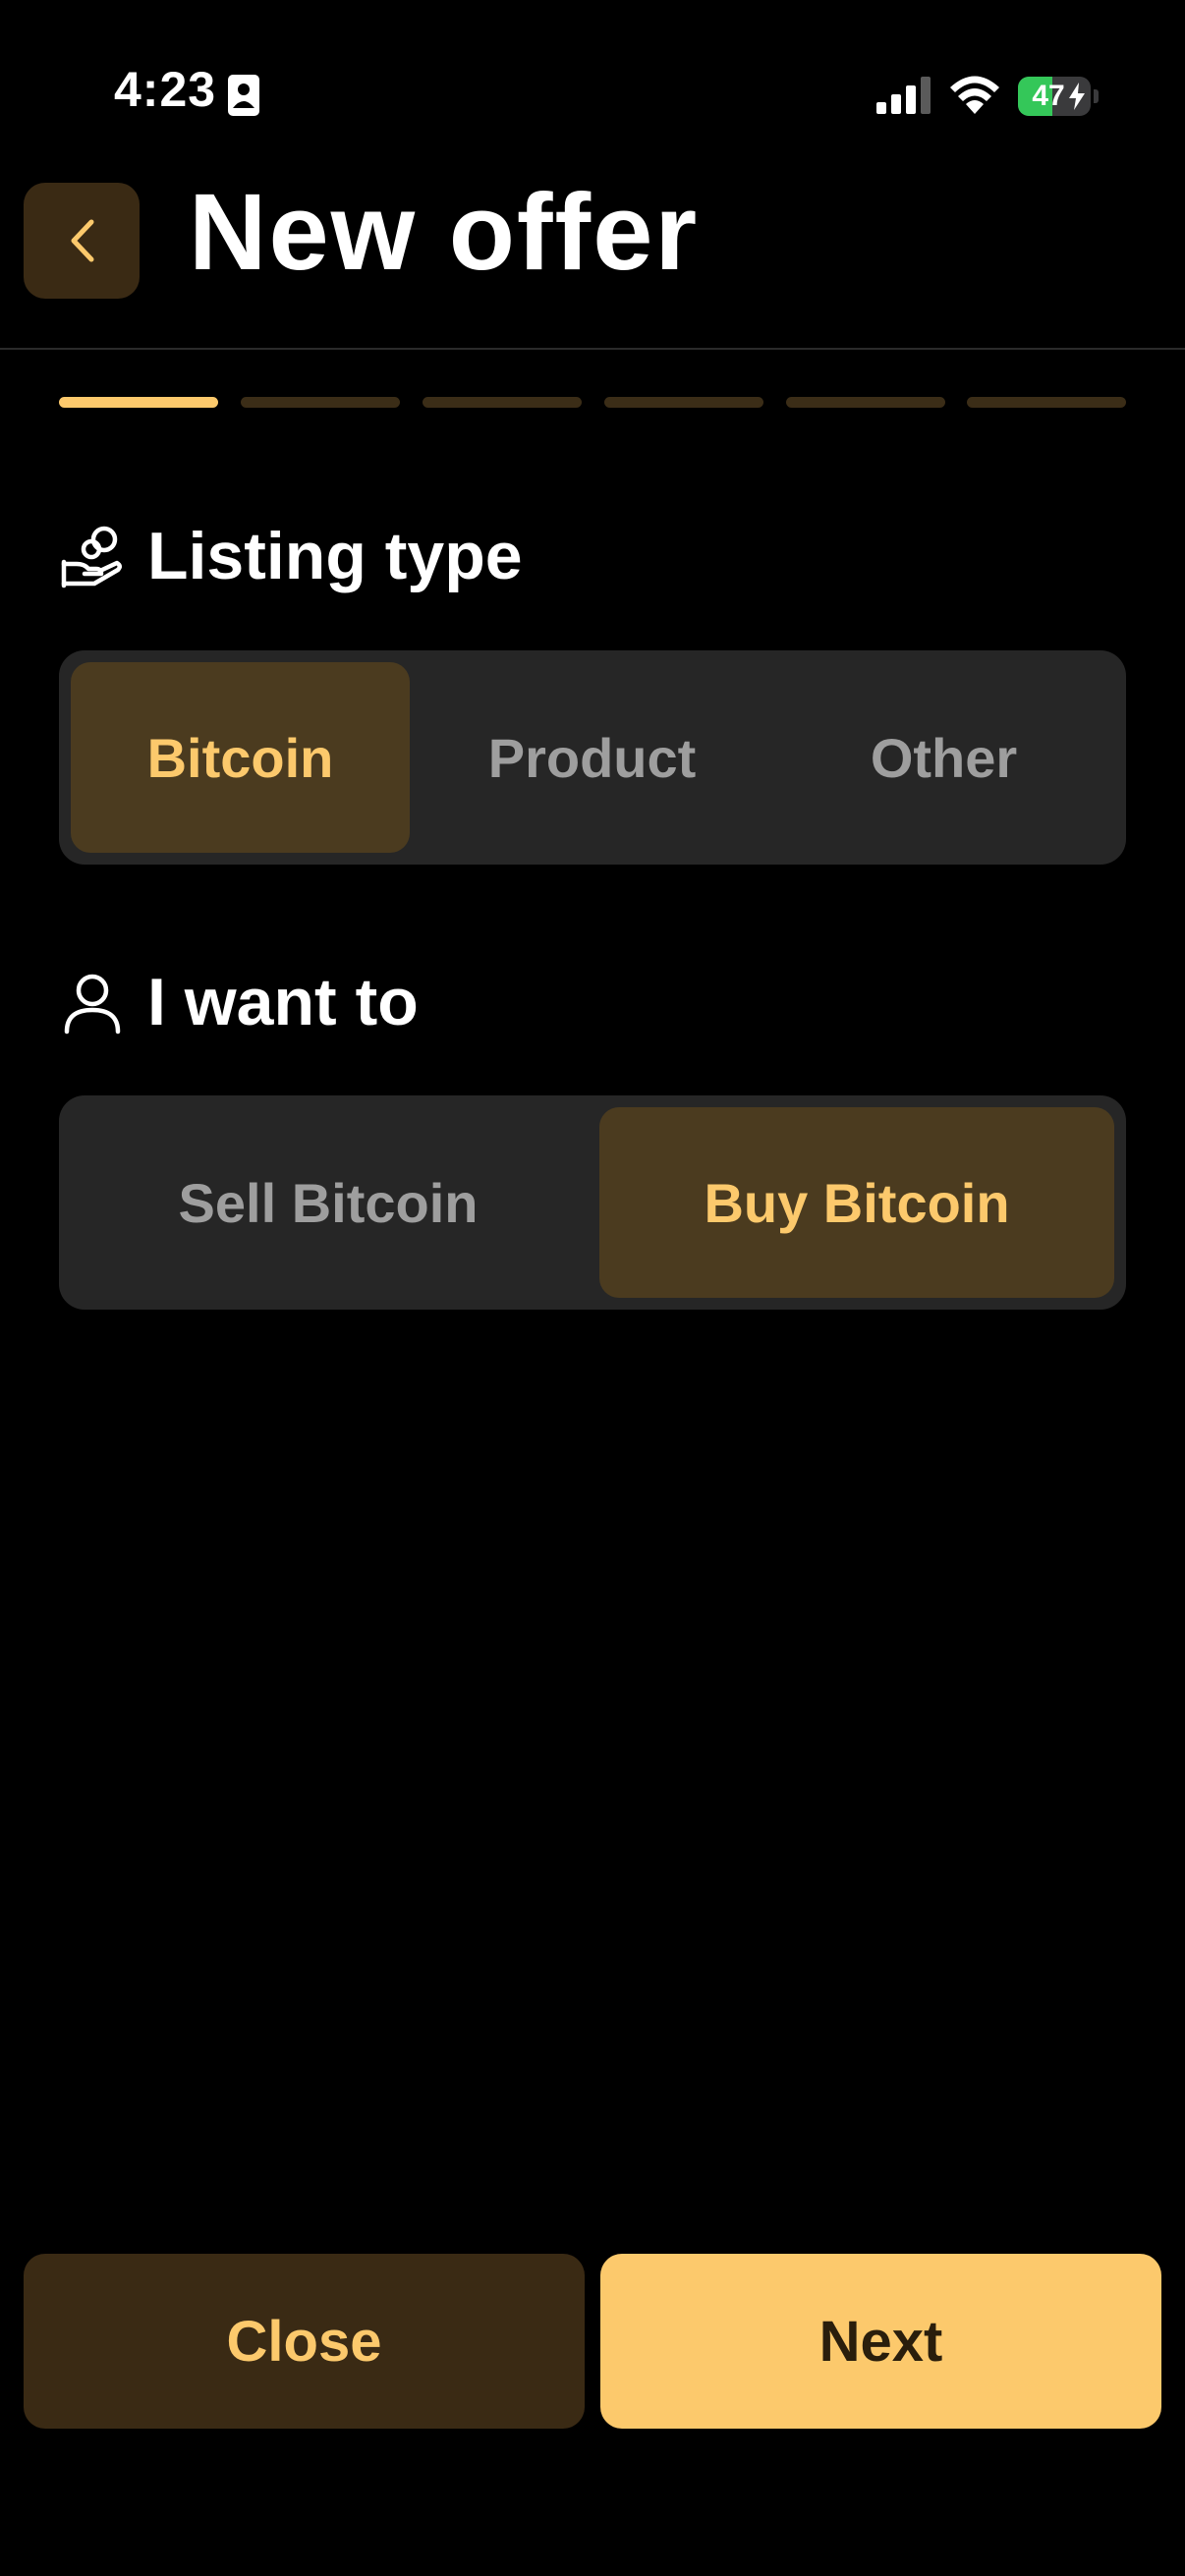  What do you see at coordinates (592, 93) in the screenshot?
I see `status-bar: 4:23 47` at bounding box center [592, 93].